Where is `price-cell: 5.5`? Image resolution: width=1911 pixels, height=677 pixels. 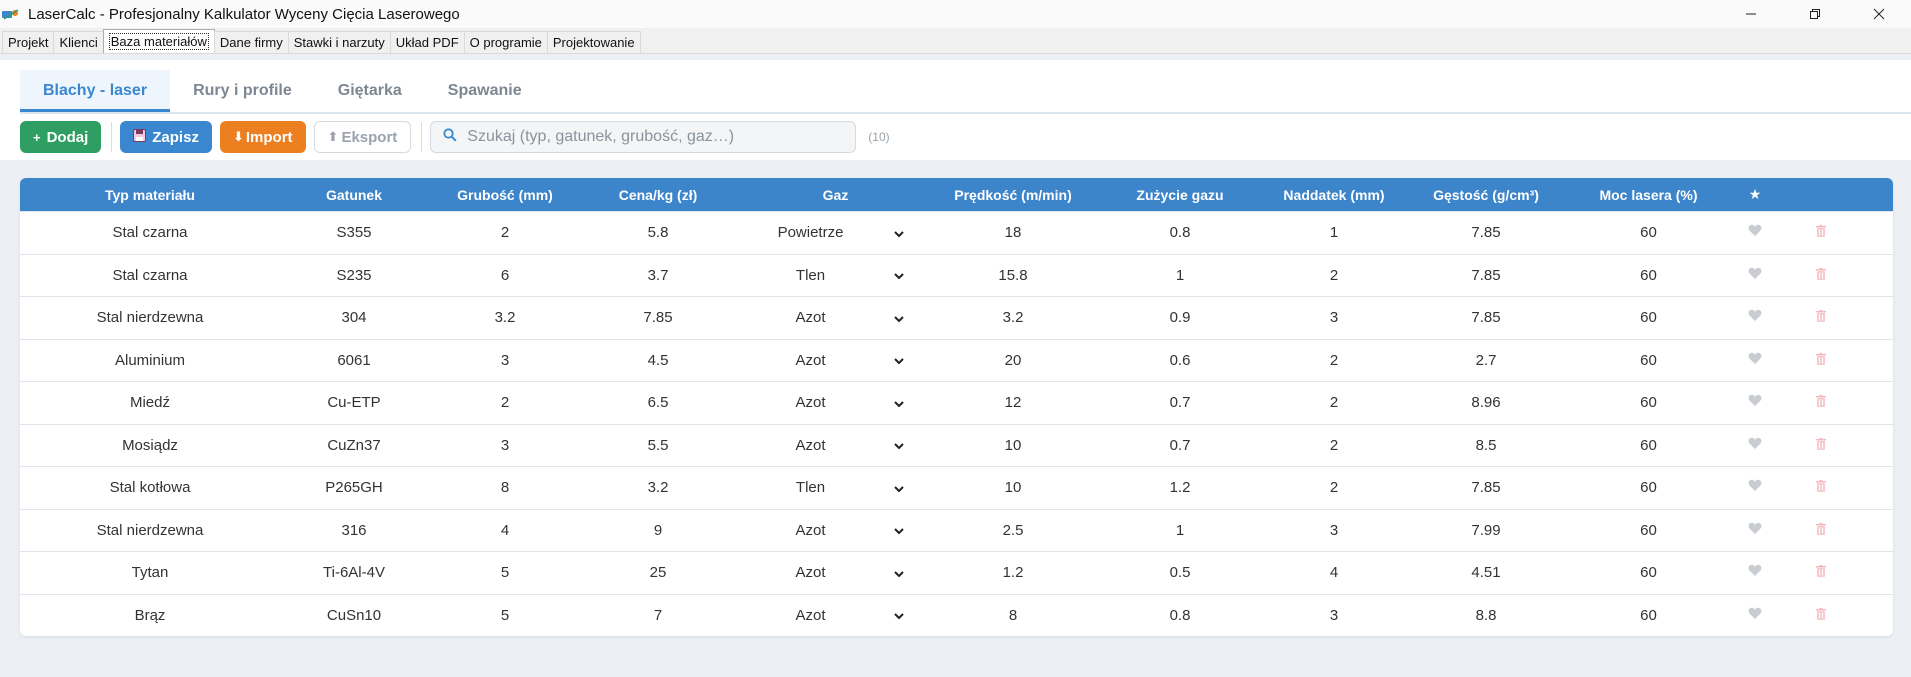
price-cell: 5.5 is located at coordinates (658, 445).